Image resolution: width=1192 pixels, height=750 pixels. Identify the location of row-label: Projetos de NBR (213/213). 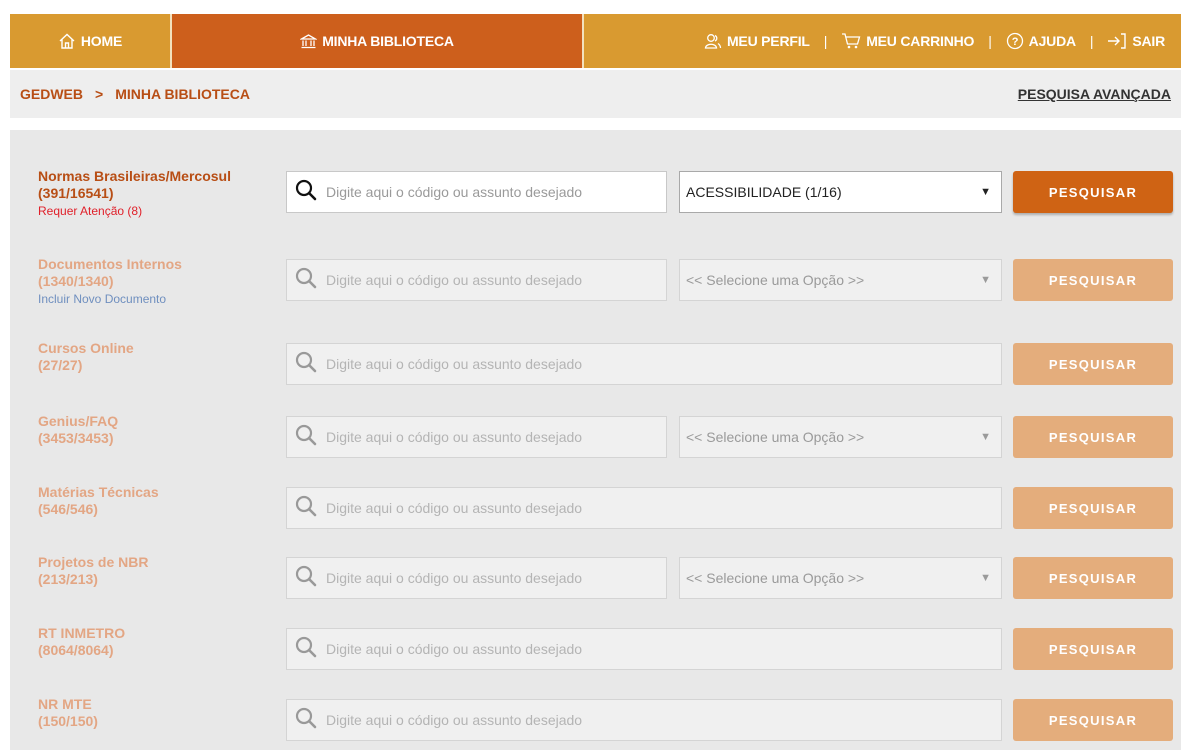
(163, 571).